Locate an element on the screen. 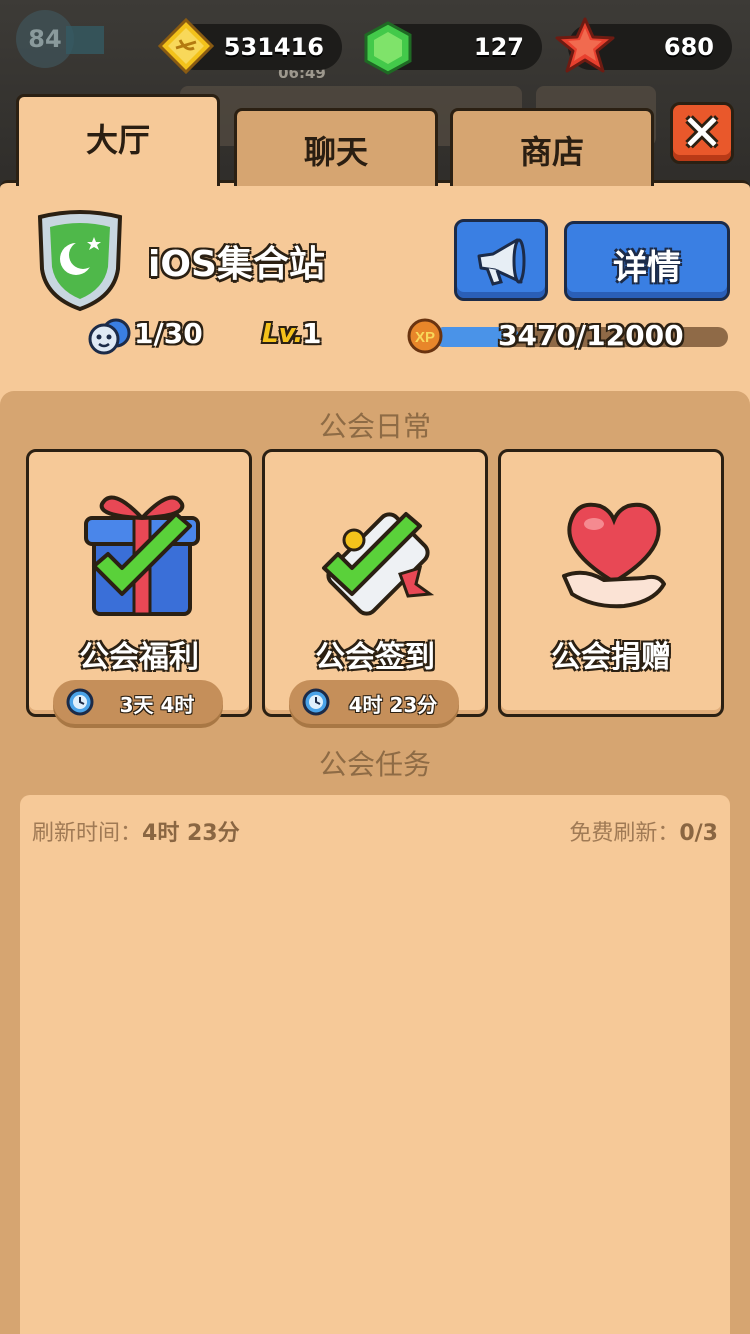  guild-checkin-label: 公会签到 is located at coordinates (375, 657).